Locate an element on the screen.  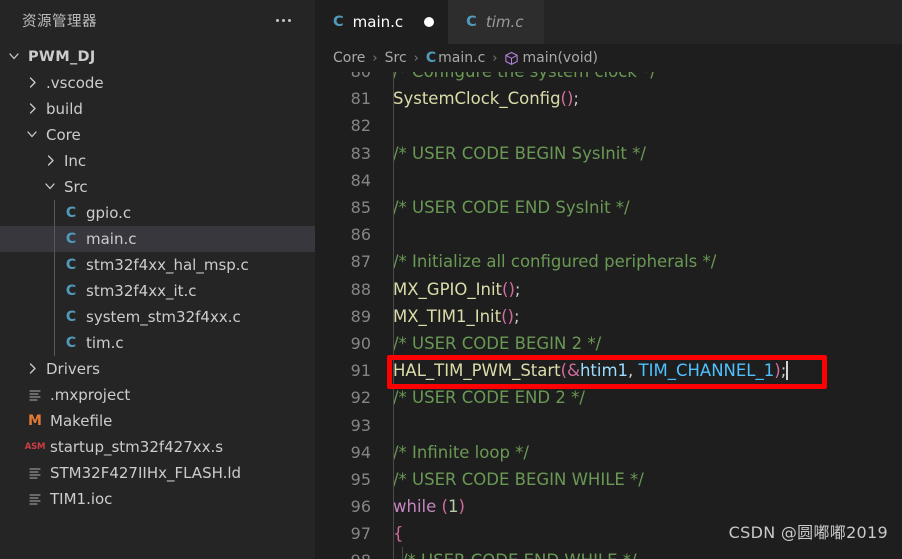
tree-file-startup-stm32f427xx-s: ASM startup_stm32f427xx.s is located at coordinates (157, 447).